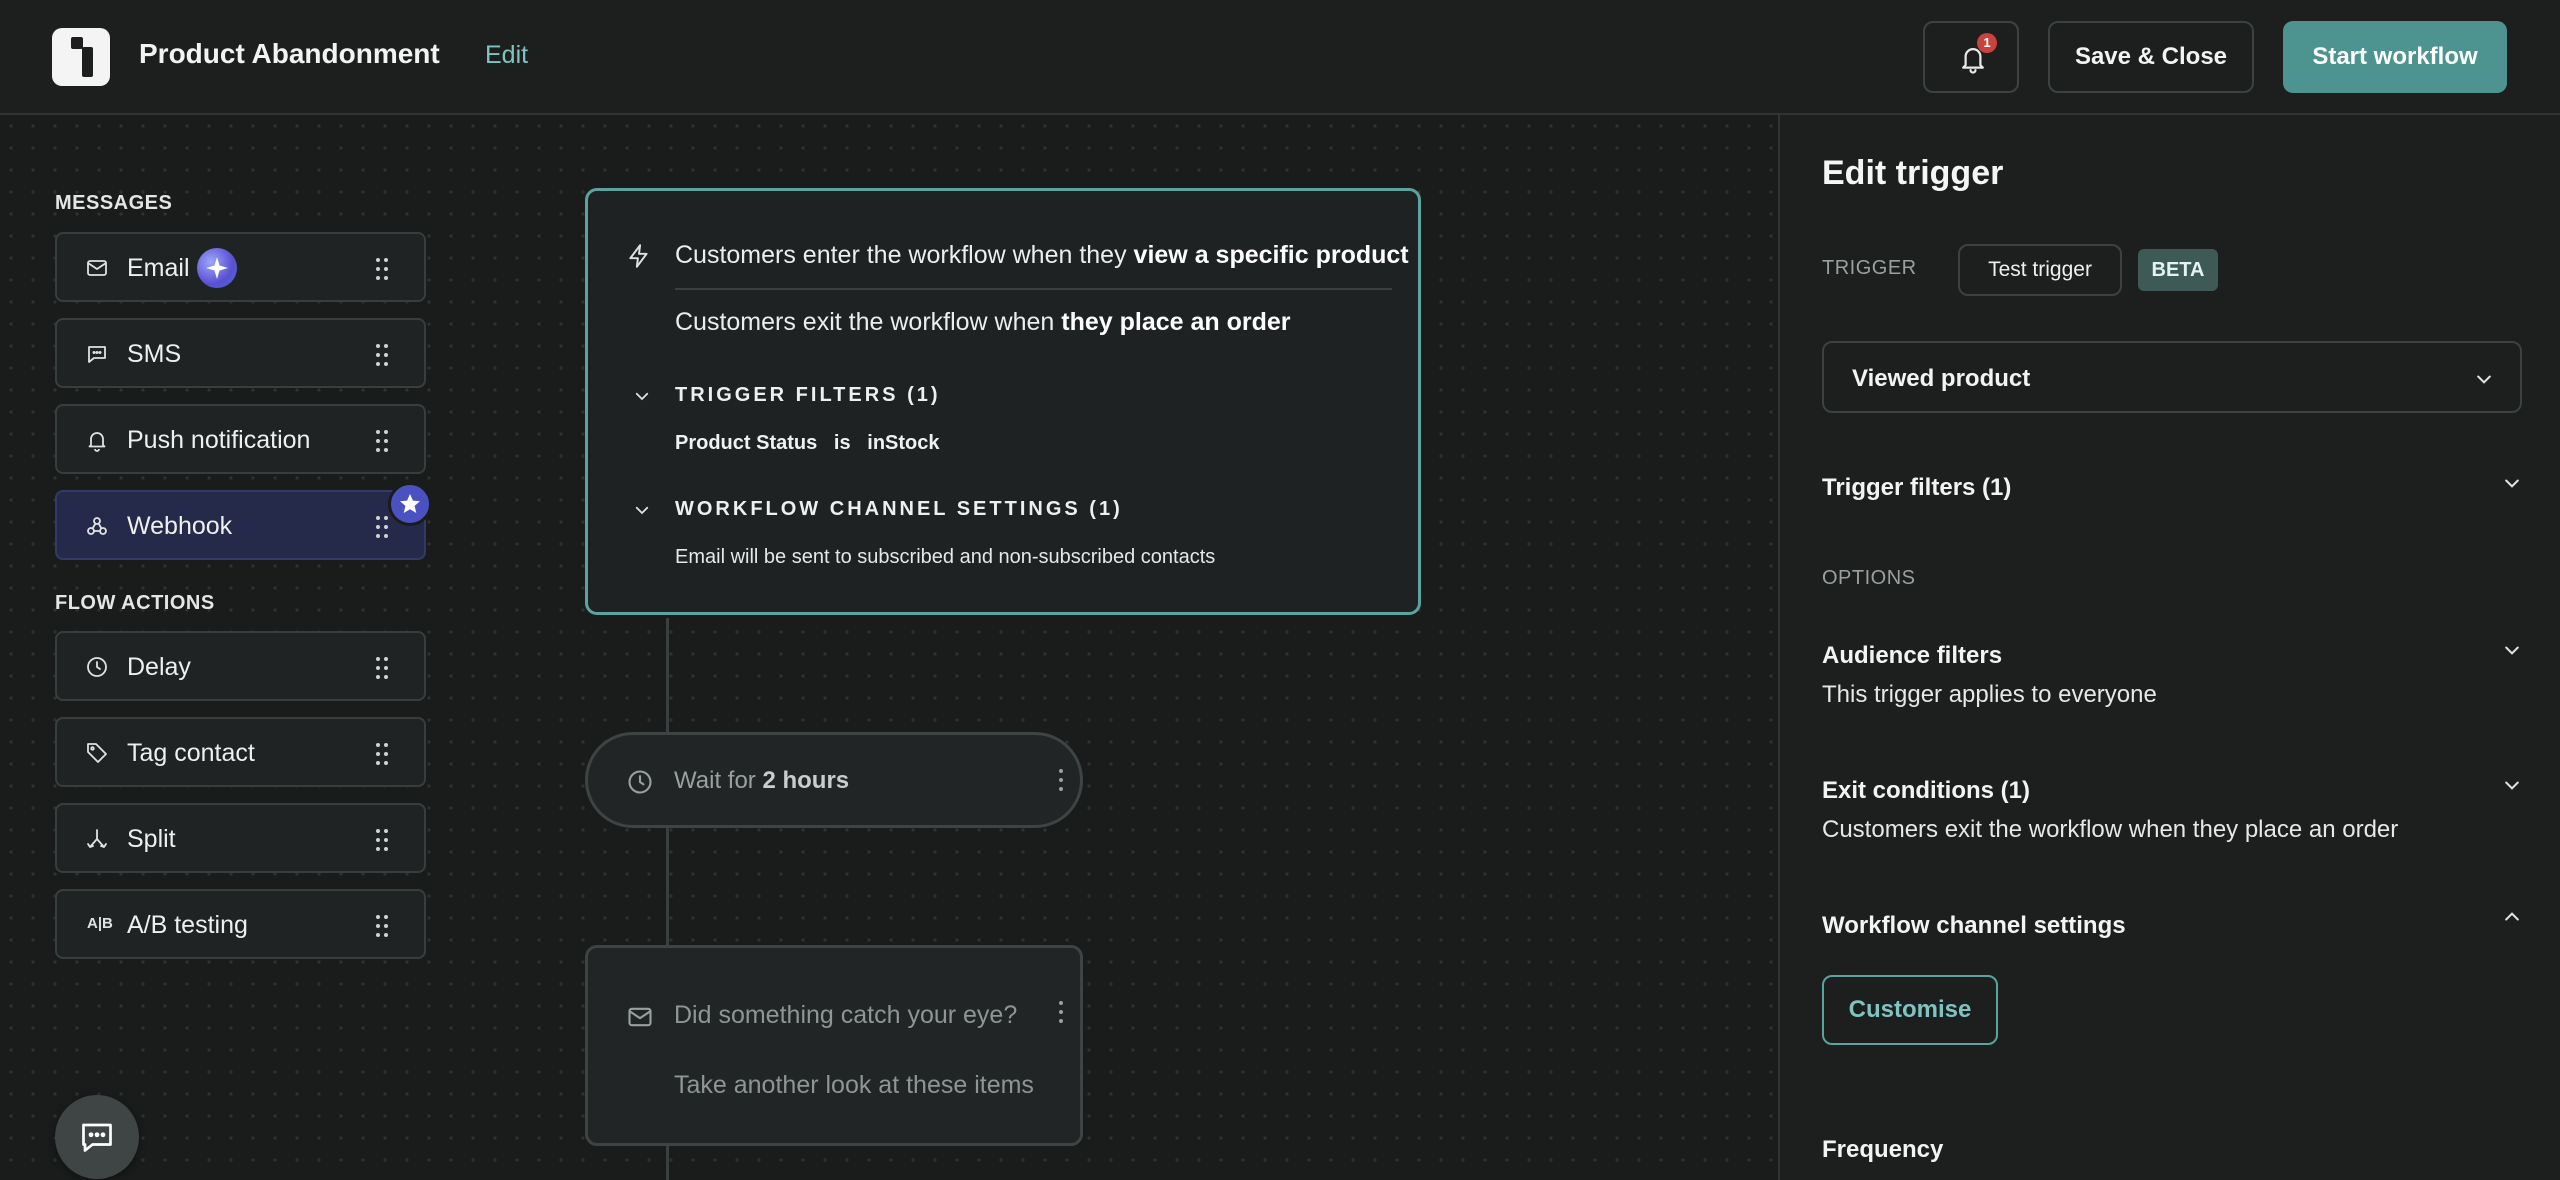 The height and width of the screenshot is (1180, 2560). Describe the element at coordinates (1941, 378) in the screenshot. I see `trigger-event-value: Viewed product` at that location.